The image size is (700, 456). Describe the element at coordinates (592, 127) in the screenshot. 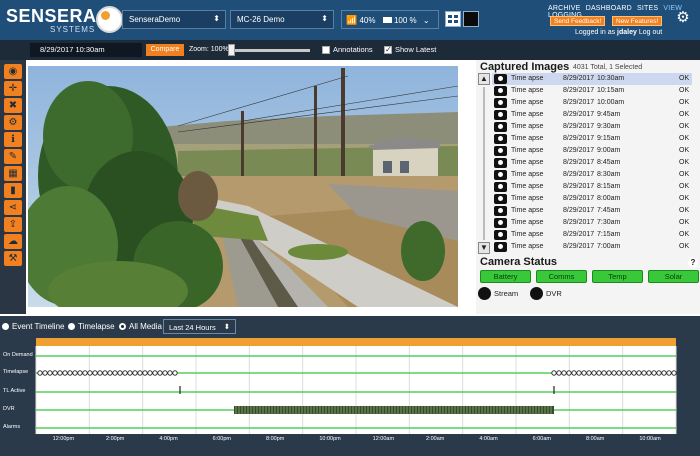

I see `list-item: Time apse 8/29/2017 9:30am OK` at that location.